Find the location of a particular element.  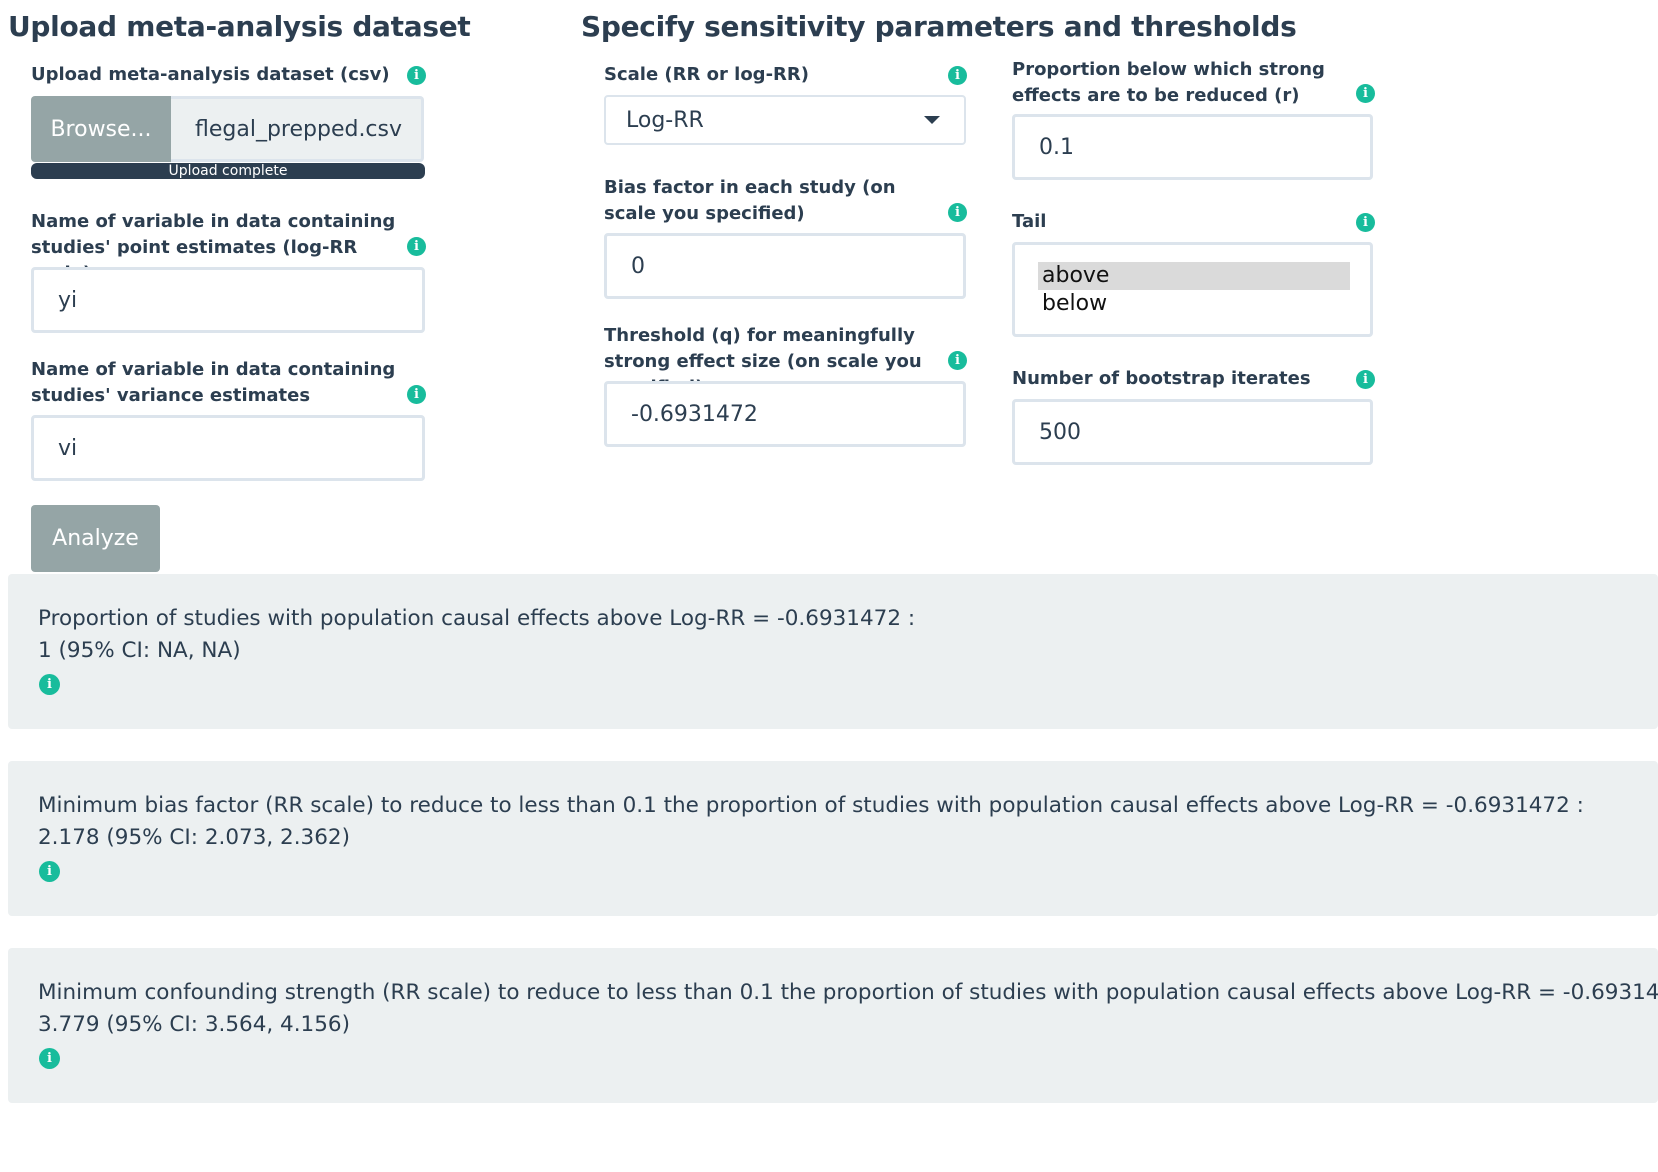

bootstrap-input: 500 is located at coordinates (1192, 432).